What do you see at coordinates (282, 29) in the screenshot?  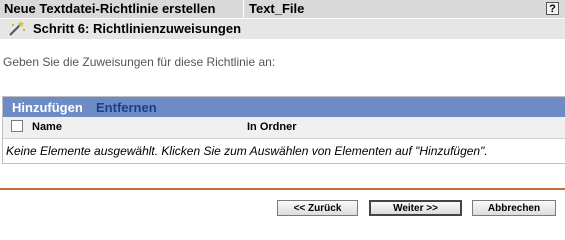 I see `step-bar: Schritt 6: Richtlinienzuweisungen` at bounding box center [282, 29].